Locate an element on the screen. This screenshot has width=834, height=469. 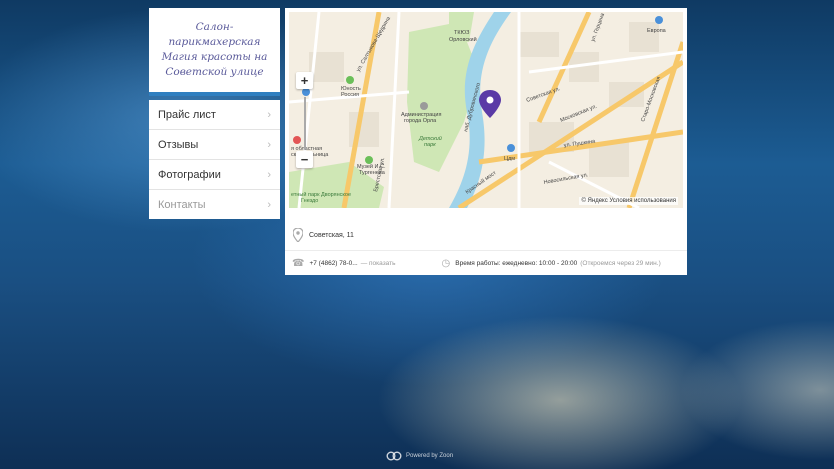
map-label: ТКЮЗ is located at coordinates (462, 33).